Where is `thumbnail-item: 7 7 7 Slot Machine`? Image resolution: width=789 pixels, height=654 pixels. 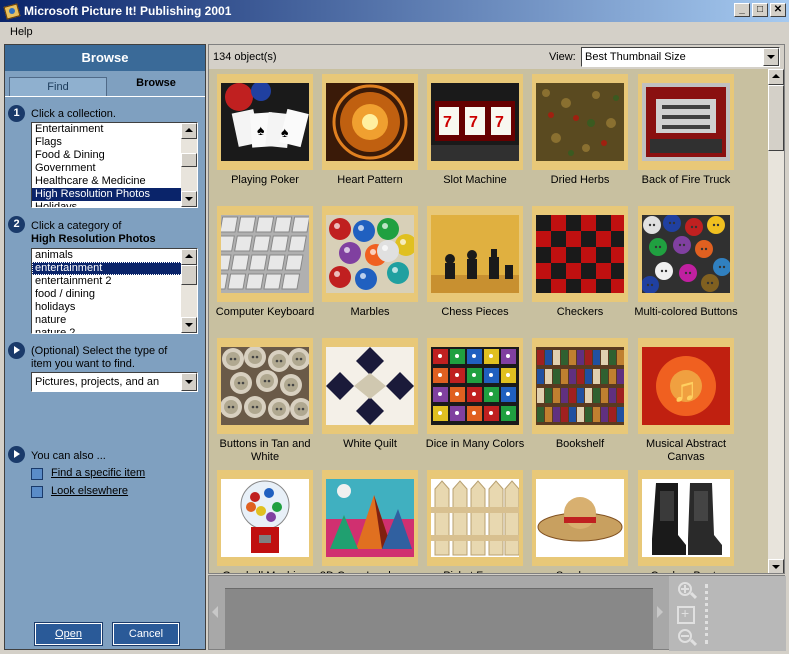
thumbnail-item: 7 7 7 Slot Machine is located at coordinates (475, 136).